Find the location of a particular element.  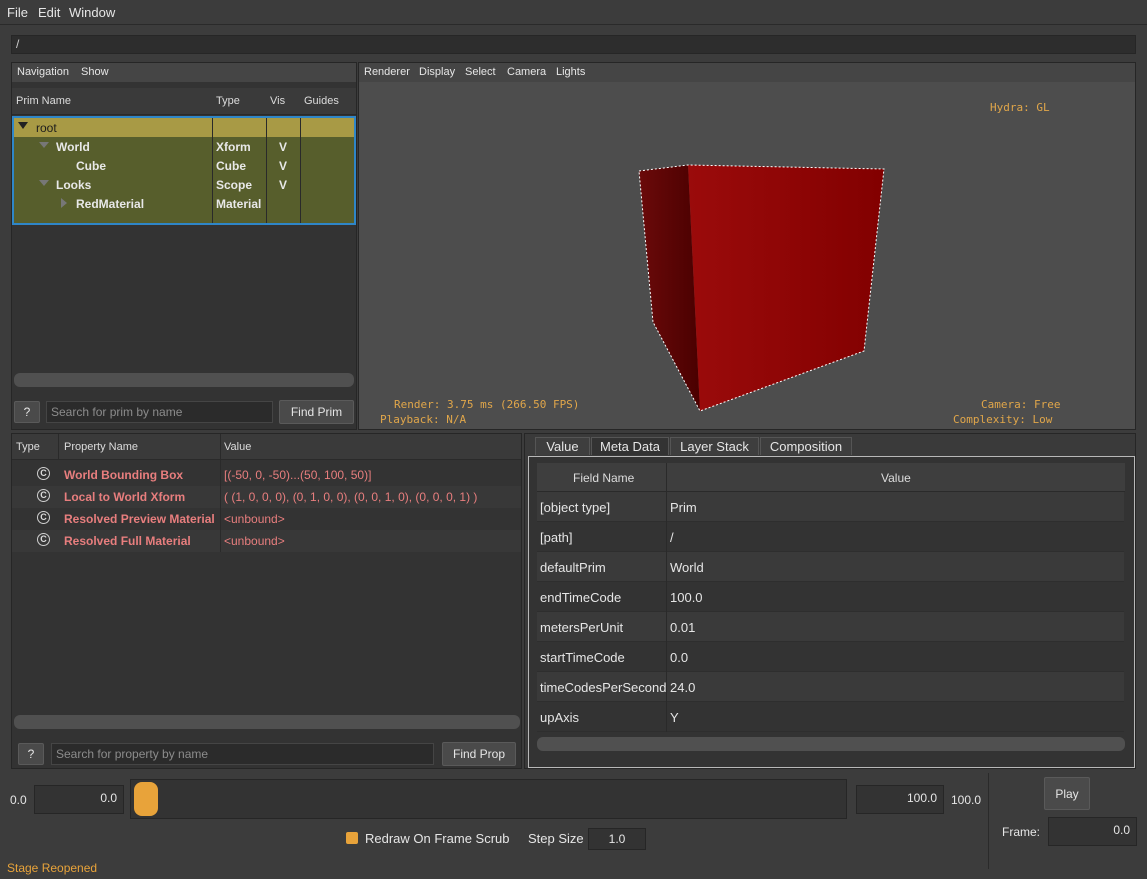

metadata-row: startTimeCode 0.0 is located at coordinates (830, 657).